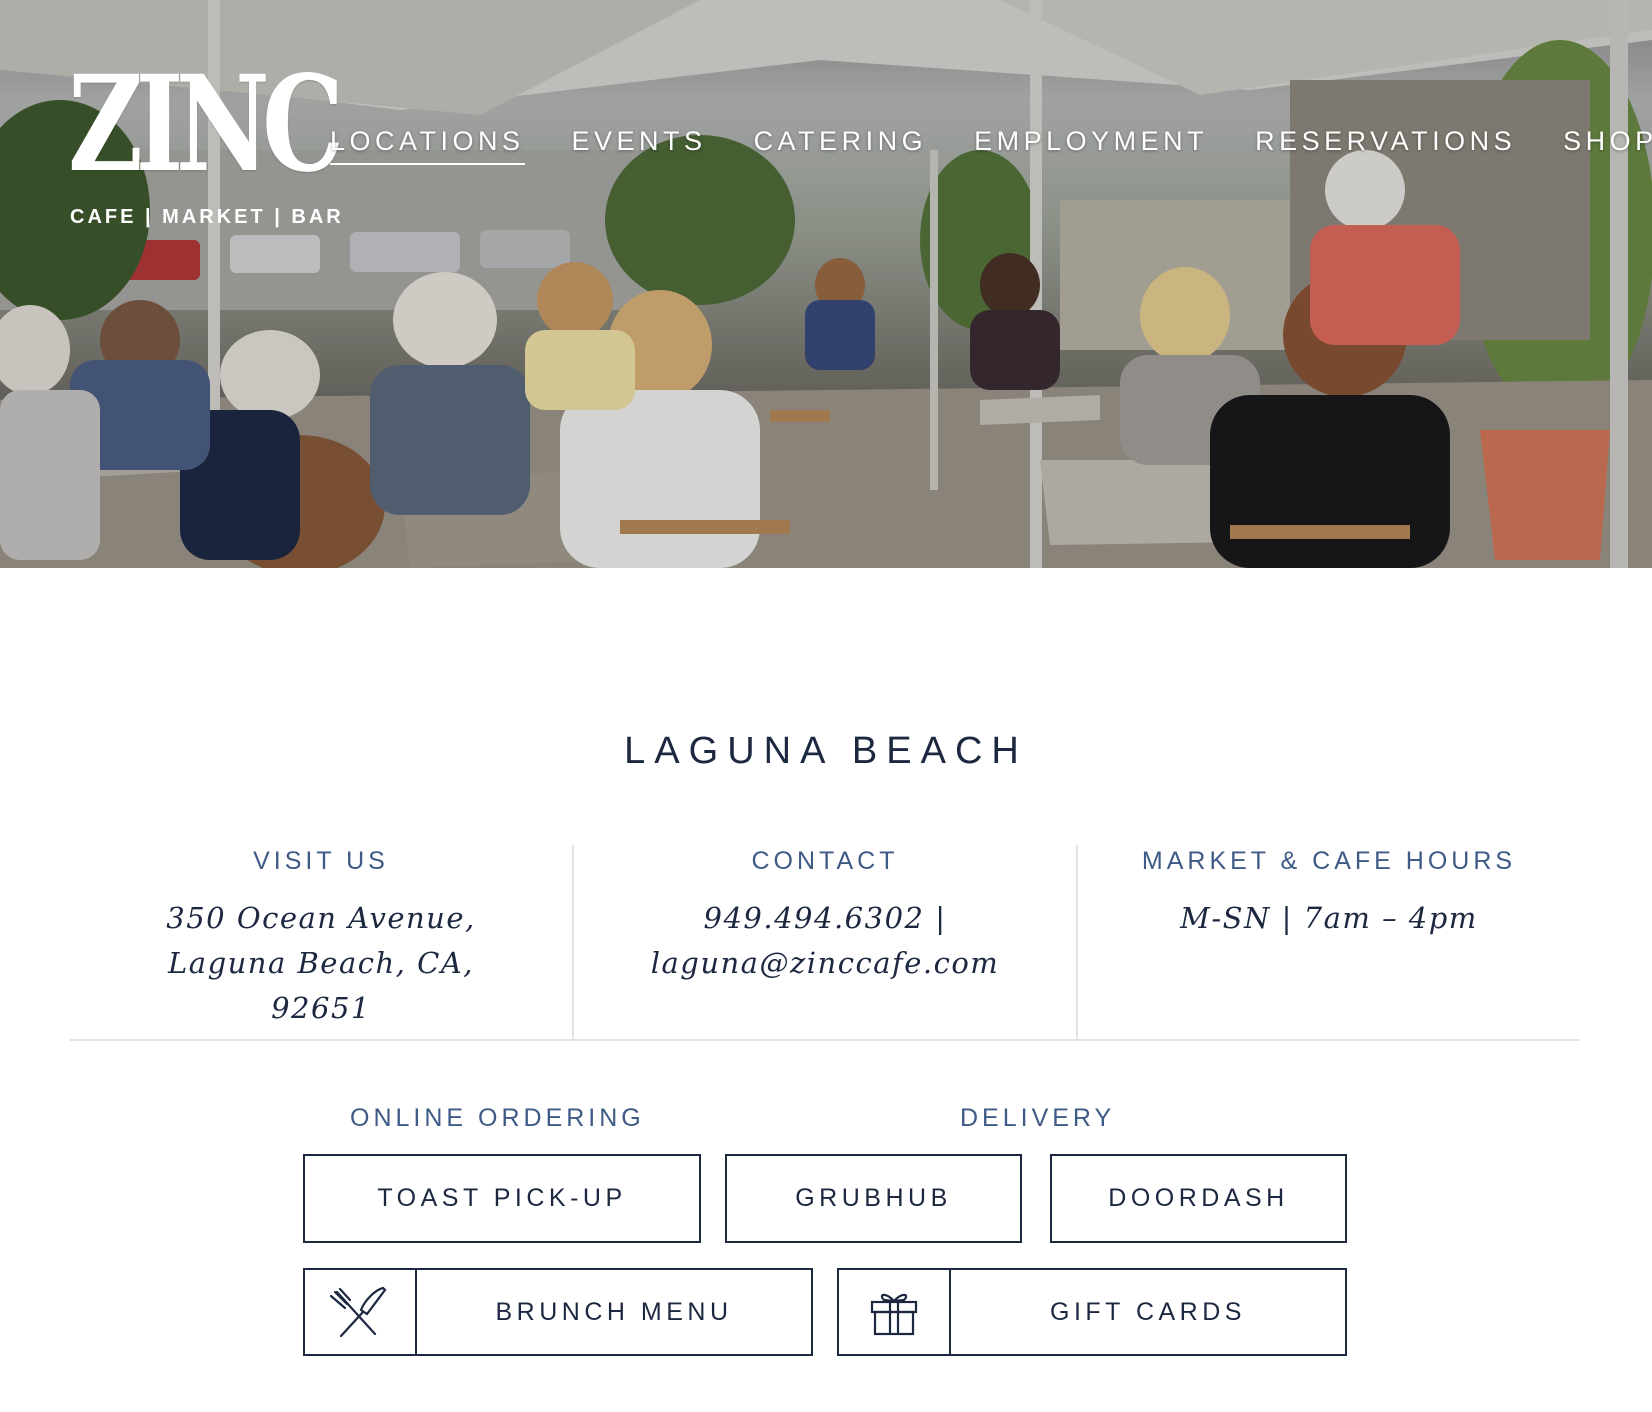  What do you see at coordinates (1607, 145) in the screenshot?
I see `nav-shop: SHOP` at bounding box center [1607, 145].